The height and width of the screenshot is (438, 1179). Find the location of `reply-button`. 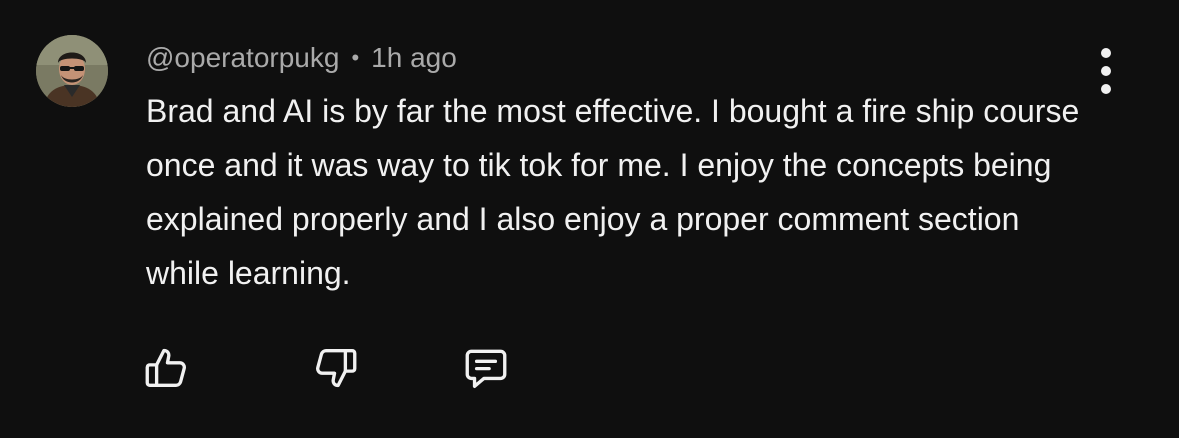

reply-button is located at coordinates (486, 368).